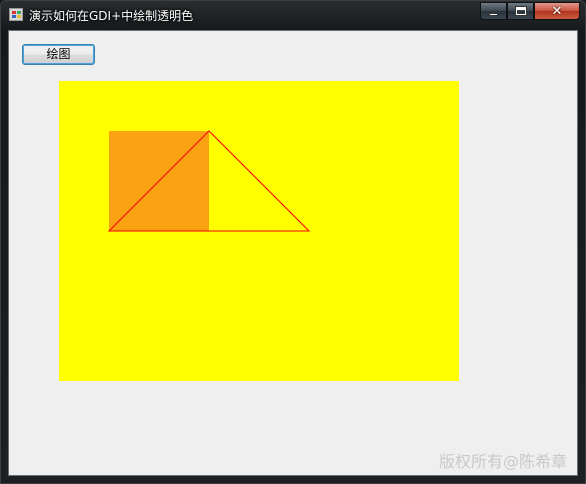 This screenshot has width=586, height=484. What do you see at coordinates (209, 181) in the screenshot?
I see `drawing-svg` at bounding box center [209, 181].